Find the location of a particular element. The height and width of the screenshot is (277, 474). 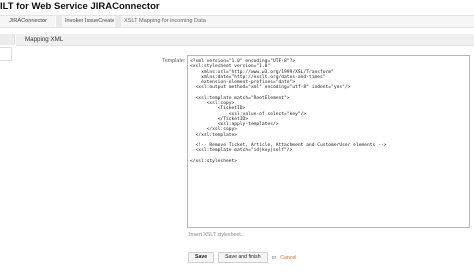

widget-title: Mapping XML is located at coordinates (44, 39).